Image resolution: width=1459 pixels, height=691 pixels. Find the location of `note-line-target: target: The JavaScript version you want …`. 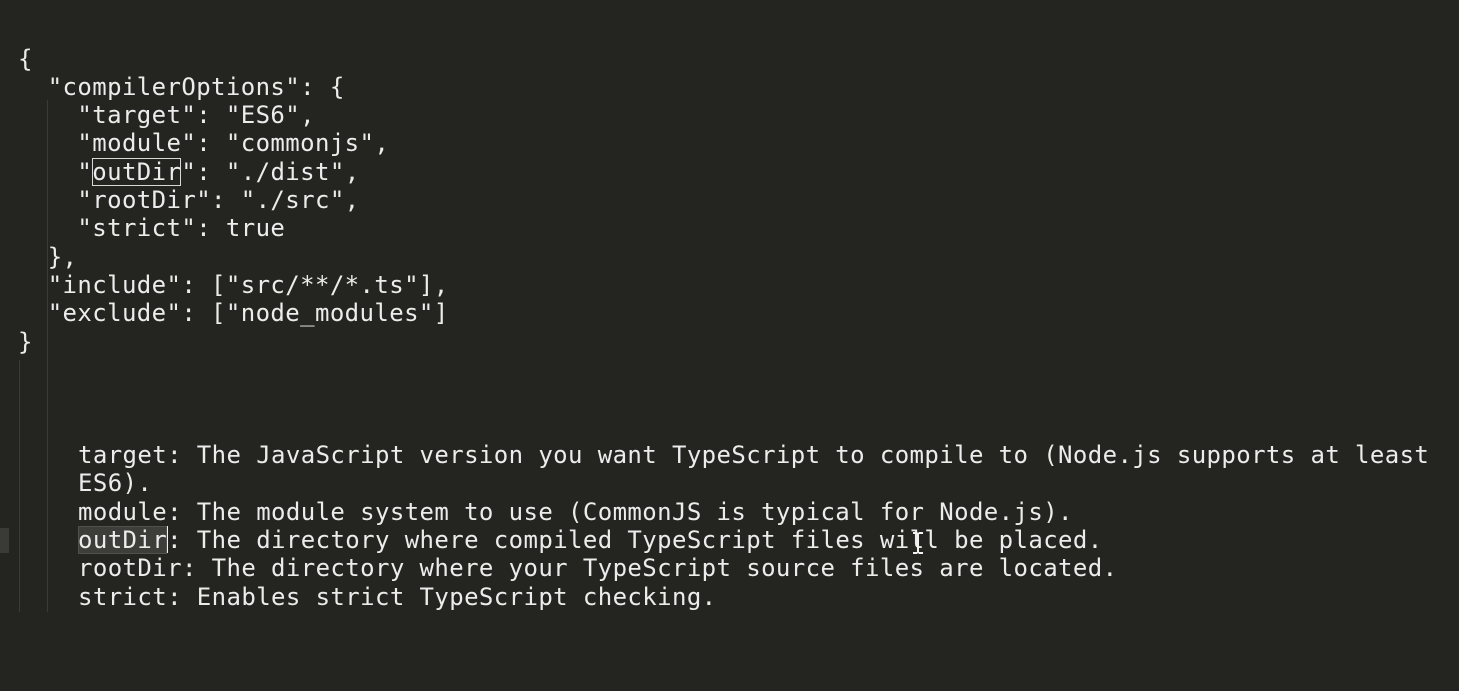

note-line-target: target: The JavaScript version you want … is located at coordinates (754, 455).